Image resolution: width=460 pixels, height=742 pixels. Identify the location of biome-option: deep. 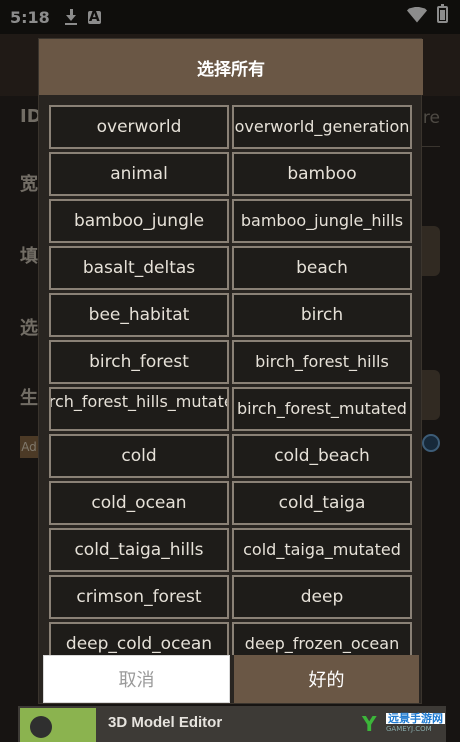
(322, 597).